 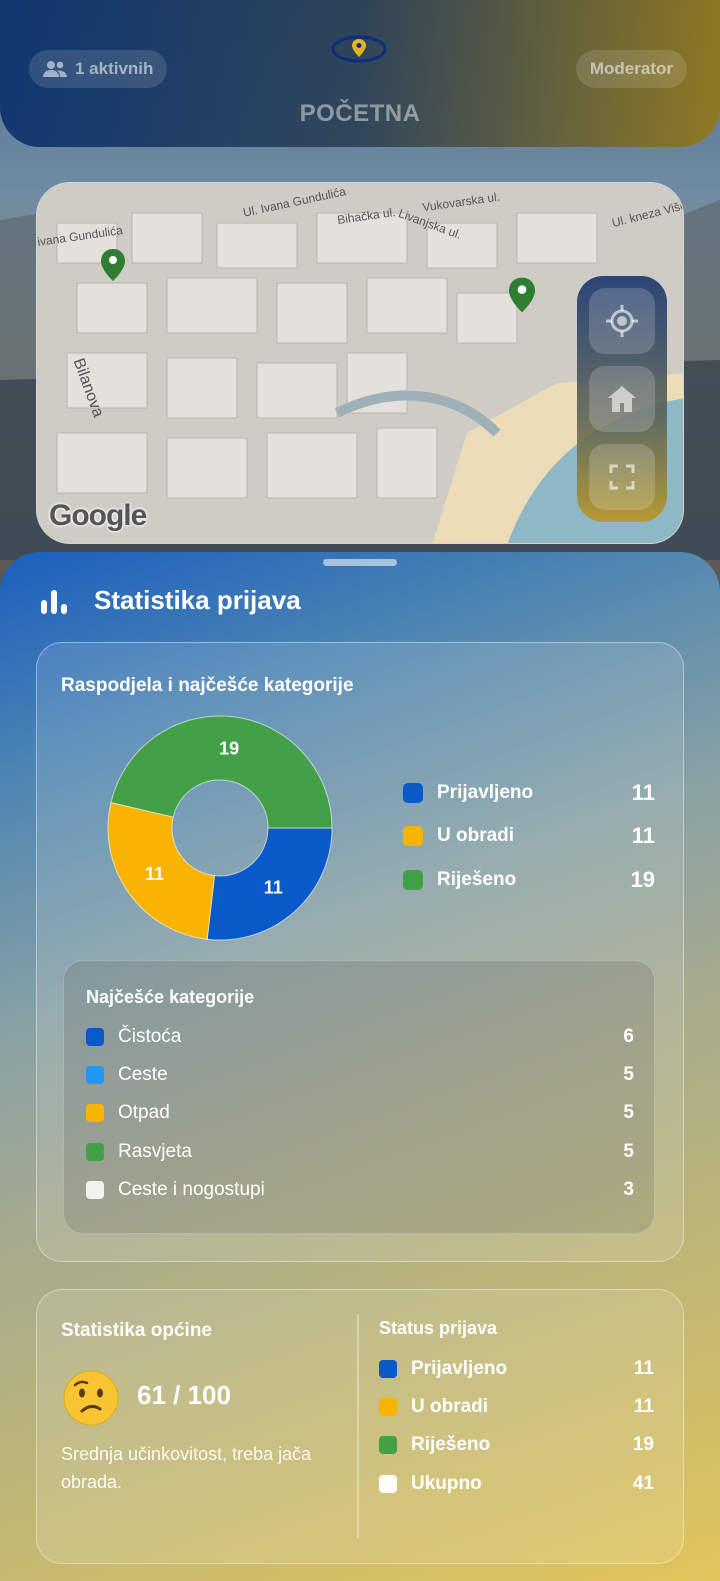 I want to click on status-value: 41, so click(x=643, y=1483).